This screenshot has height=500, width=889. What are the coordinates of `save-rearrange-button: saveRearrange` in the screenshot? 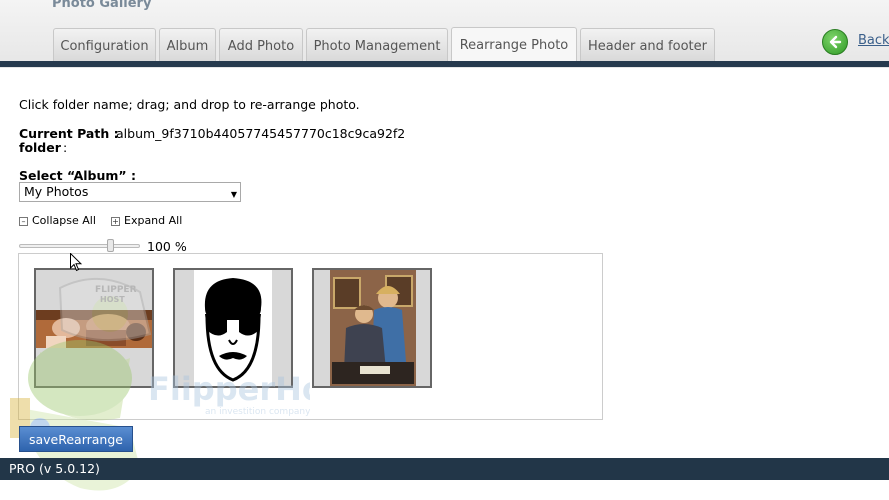 It's located at (76, 439).